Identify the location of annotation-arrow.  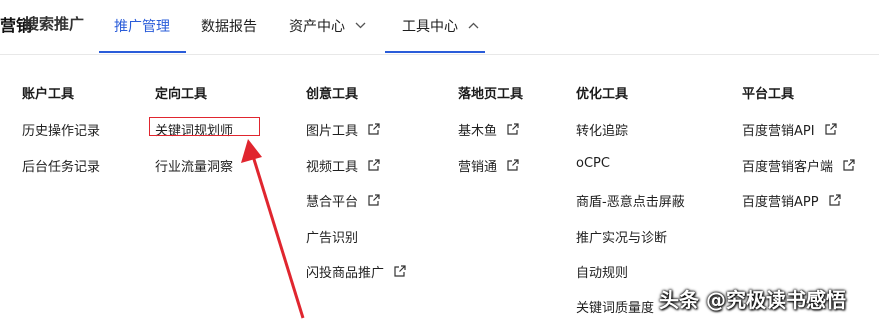
(273, 229).